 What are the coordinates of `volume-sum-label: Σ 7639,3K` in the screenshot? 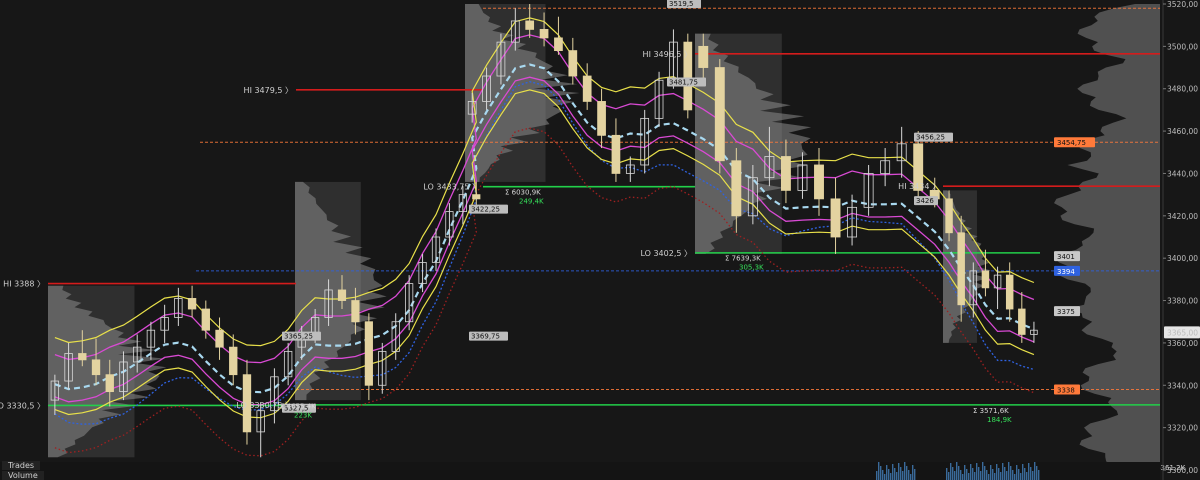 It's located at (743, 258).